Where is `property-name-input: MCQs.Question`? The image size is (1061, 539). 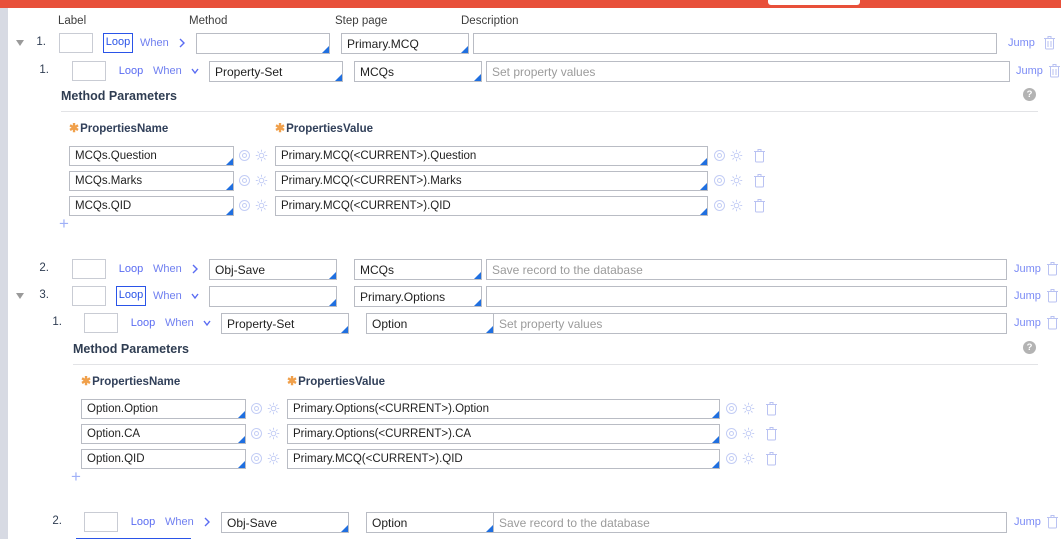 property-name-input: MCQs.Question is located at coordinates (151, 156).